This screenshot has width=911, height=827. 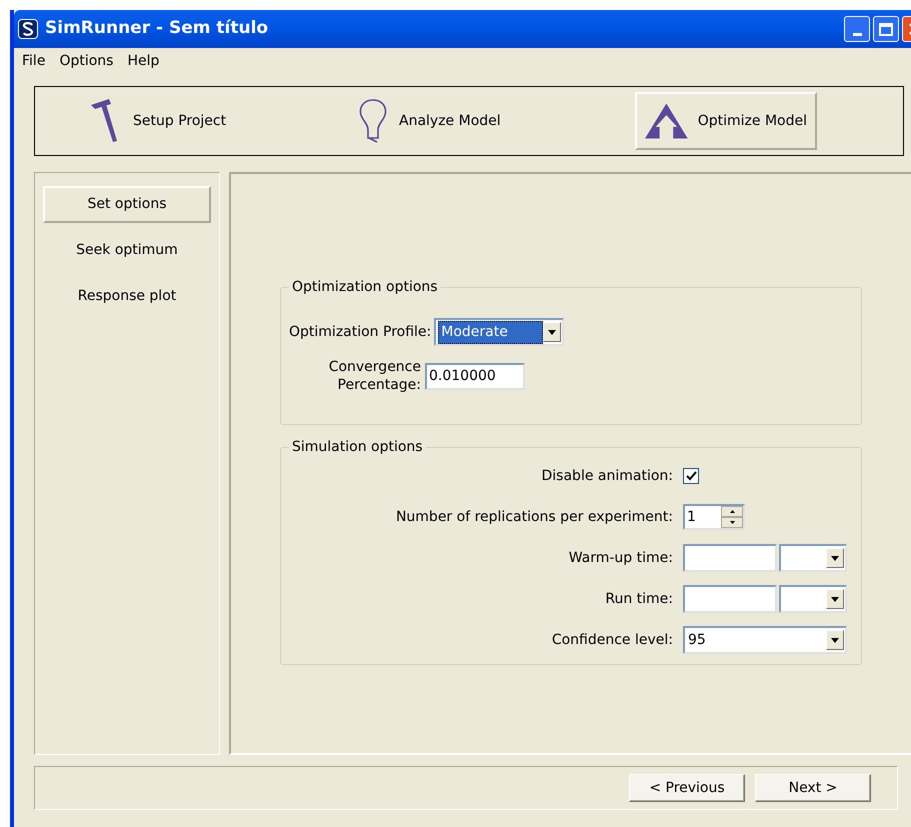 I want to click on convergence-input: 0.010000, so click(x=475, y=376).